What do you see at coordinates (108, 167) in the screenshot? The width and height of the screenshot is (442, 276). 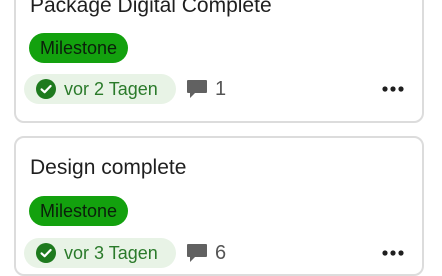 I see `card-title: Design complete` at bounding box center [108, 167].